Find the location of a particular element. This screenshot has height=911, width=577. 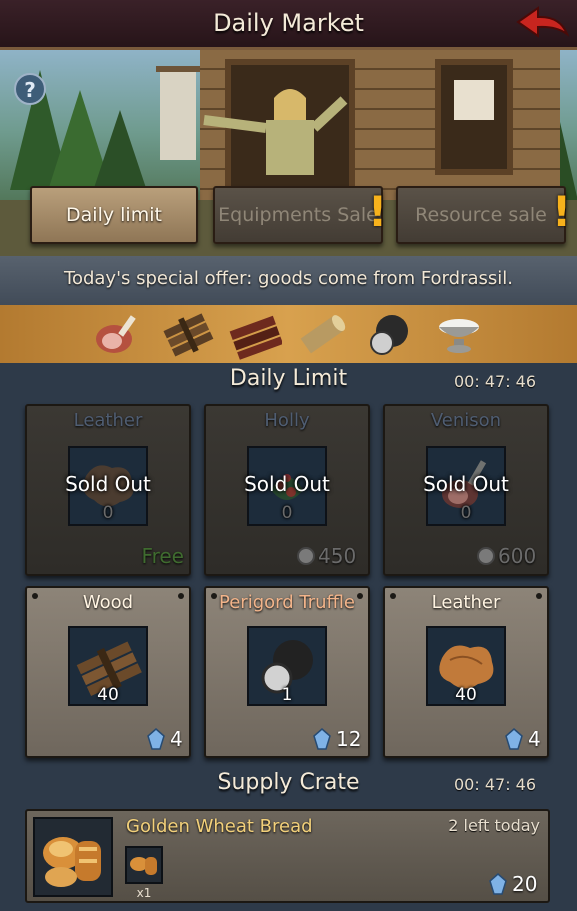

supply-crate-timer: 00: 47: 46 is located at coordinates (495, 784).